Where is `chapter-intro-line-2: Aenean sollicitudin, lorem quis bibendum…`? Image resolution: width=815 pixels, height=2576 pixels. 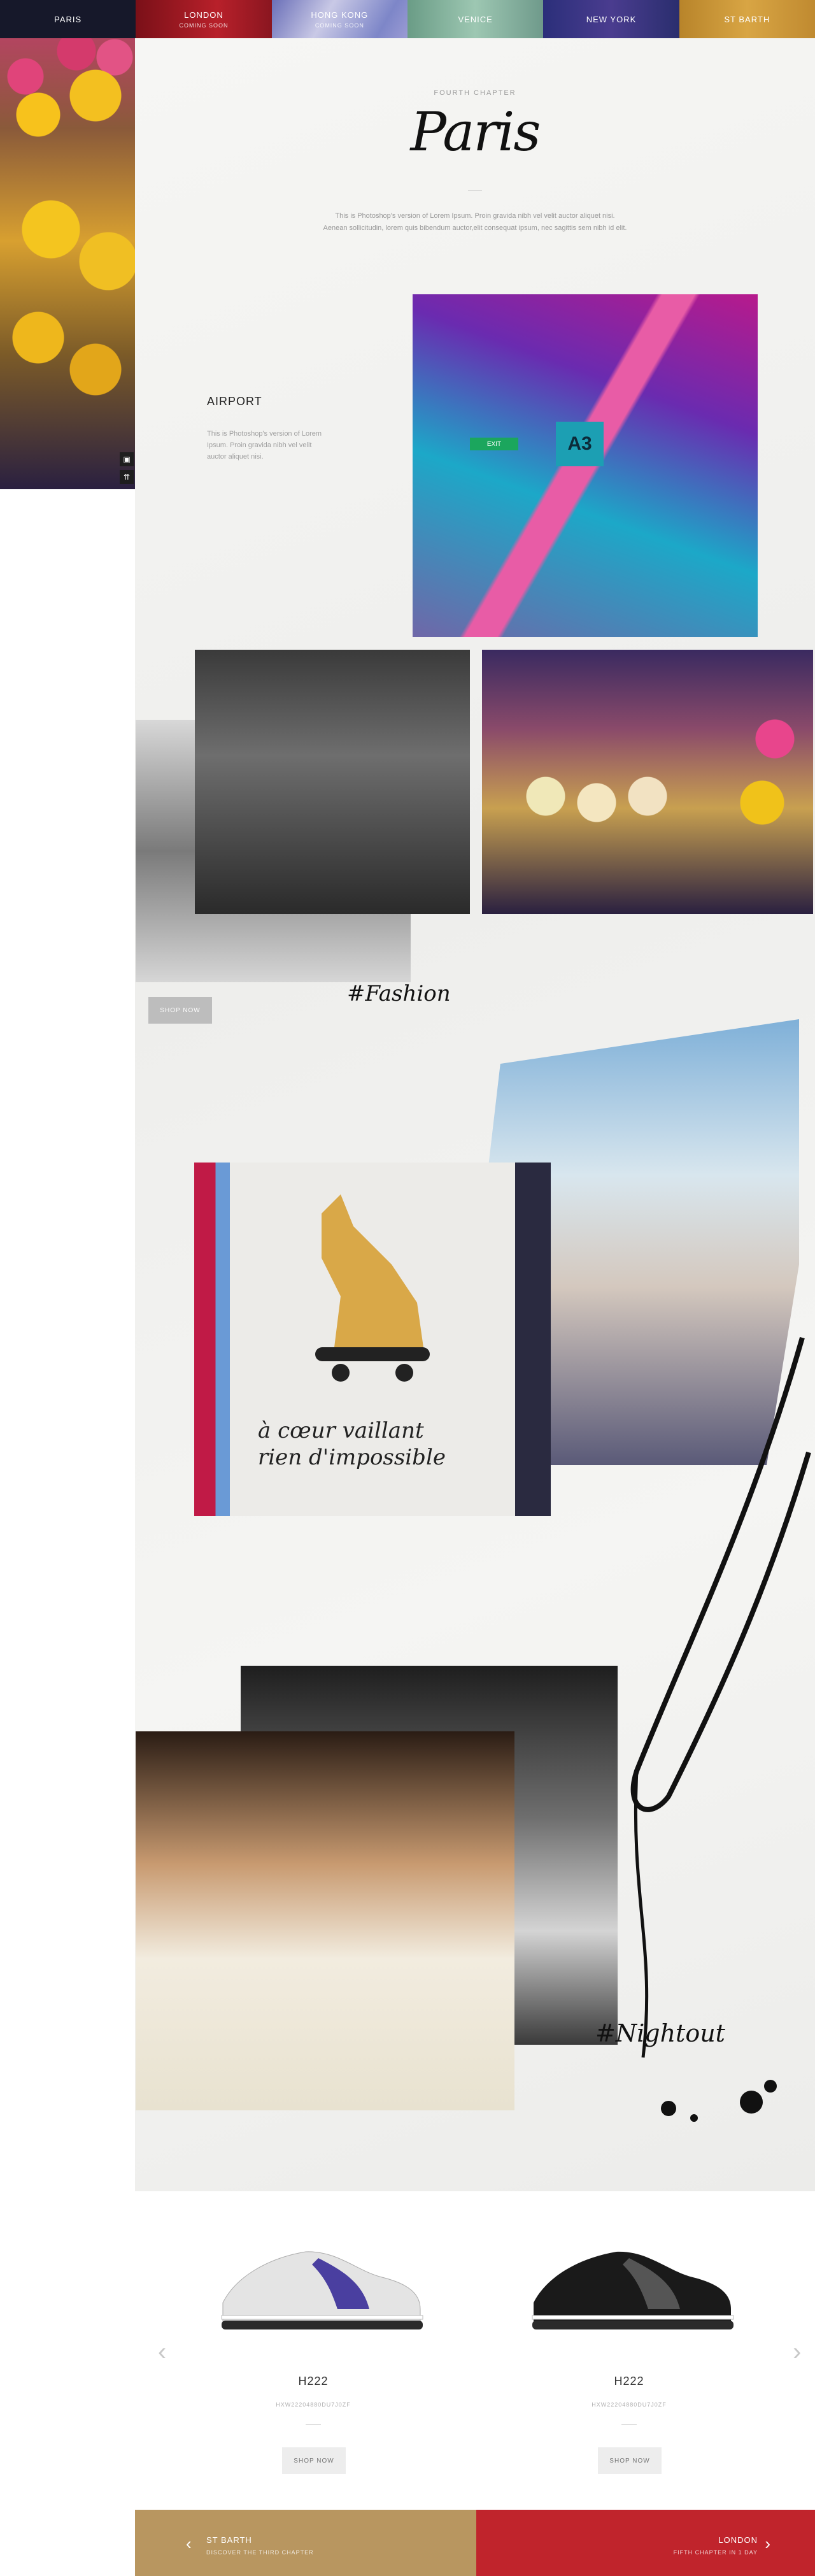
chapter-intro-line-2: Aenean sollicitudin, lorem quis bibendum… is located at coordinates (475, 228).